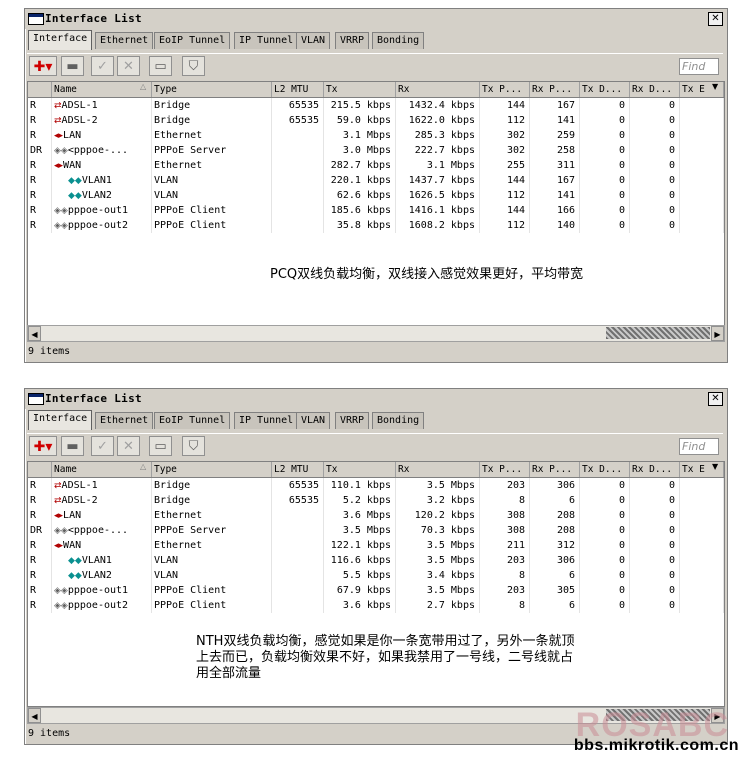 This screenshot has height=759, width=743. I want to click on rxp-cell: 208, so click(555, 515).